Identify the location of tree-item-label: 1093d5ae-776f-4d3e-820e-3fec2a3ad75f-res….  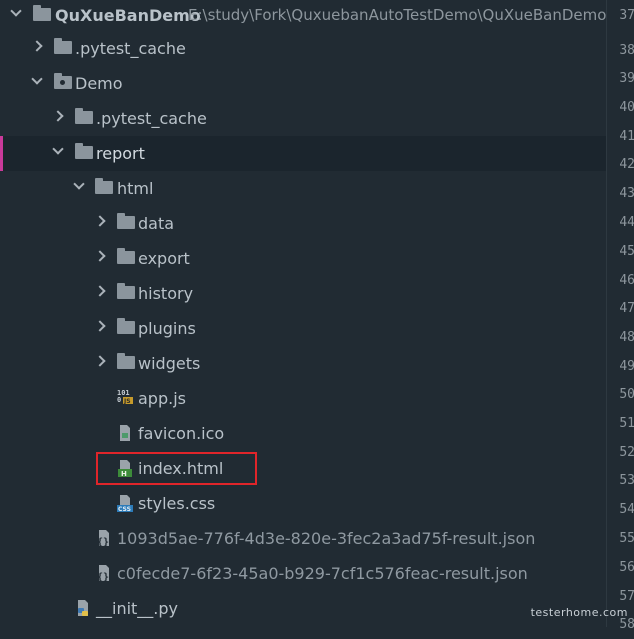
(326, 538).